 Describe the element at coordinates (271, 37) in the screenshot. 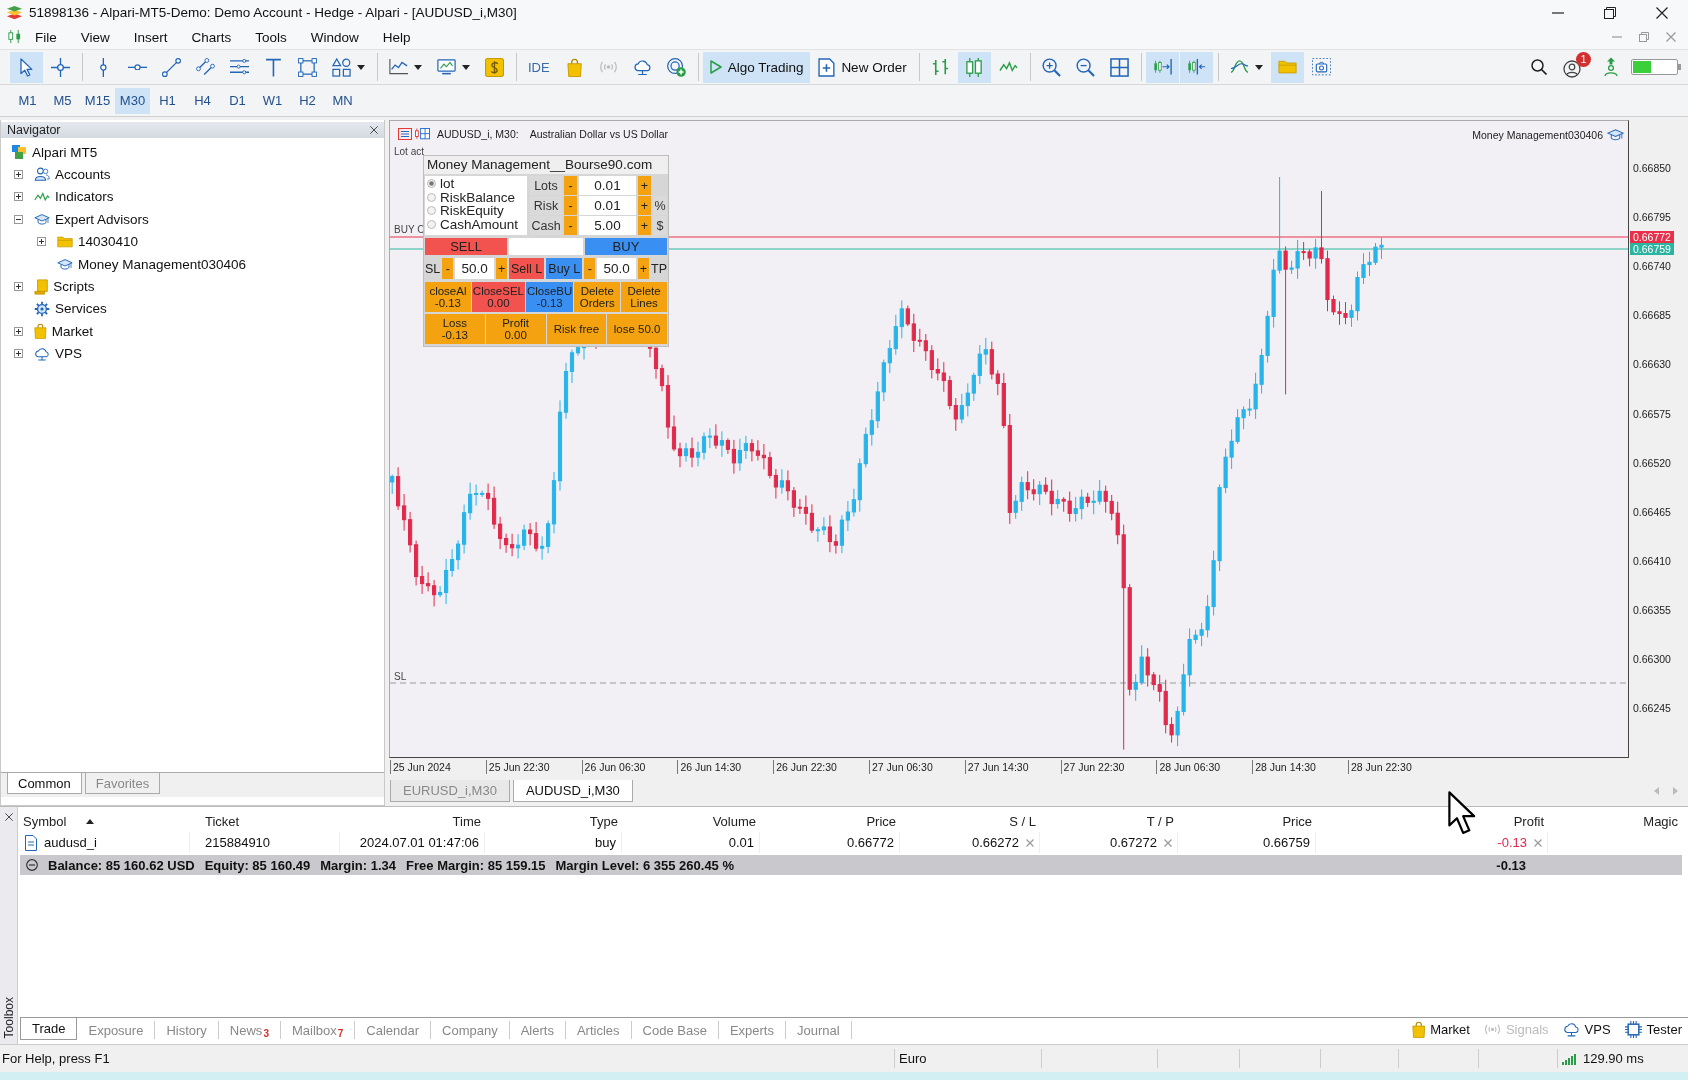

I see `menu-item: Tools` at that location.